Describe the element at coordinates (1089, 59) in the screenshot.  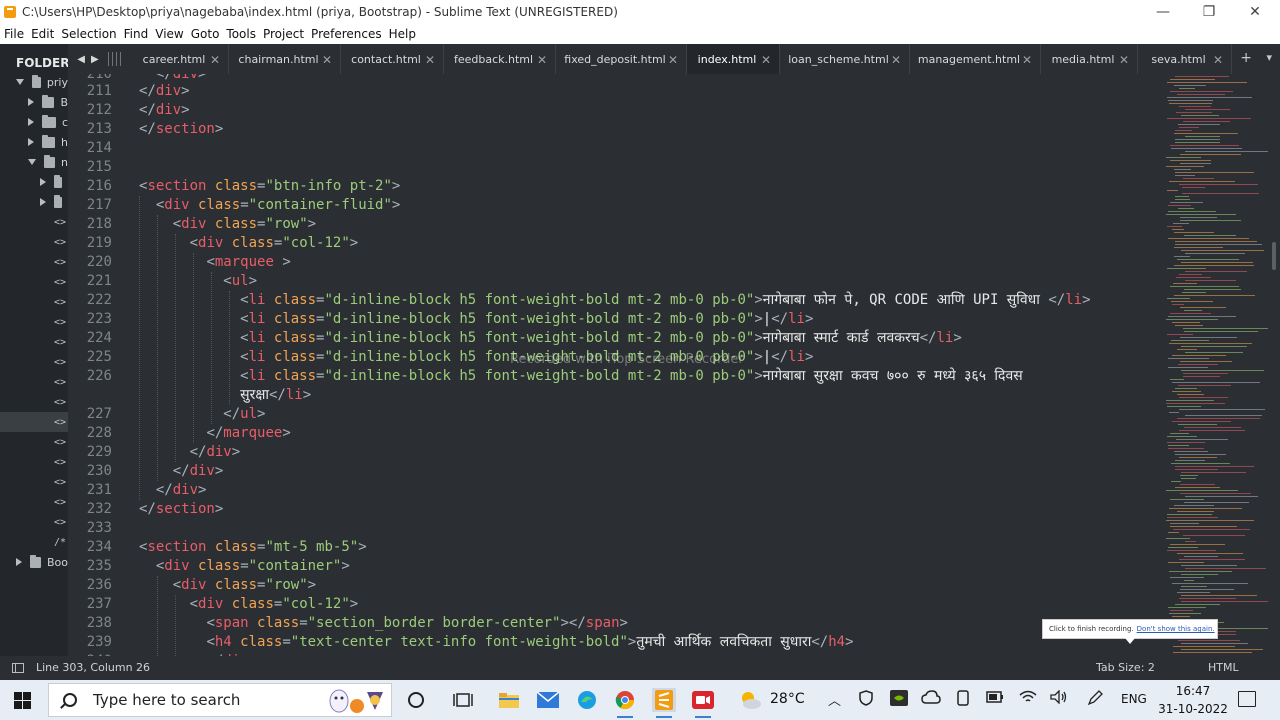
I see `tab-media: media.html ✕` at that location.